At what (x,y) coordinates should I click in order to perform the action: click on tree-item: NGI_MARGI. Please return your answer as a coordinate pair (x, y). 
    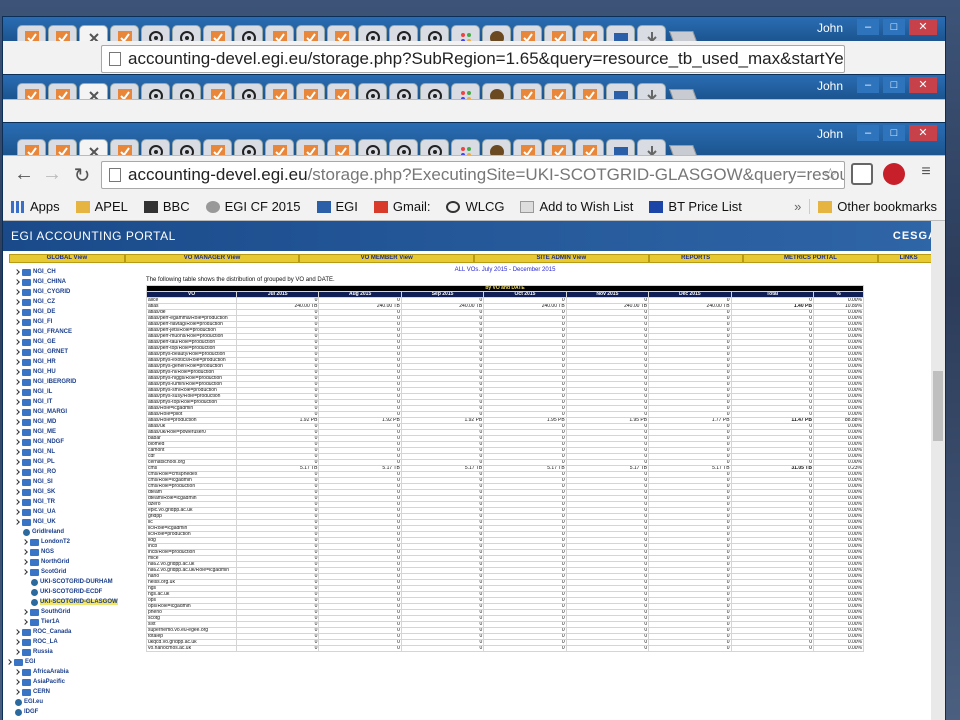
    Looking at the image, I should click on (73, 412).